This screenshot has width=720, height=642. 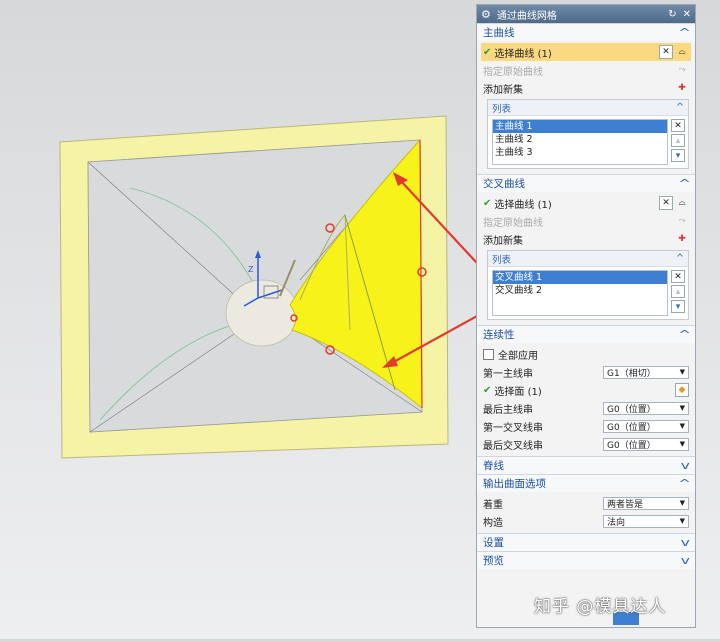 What do you see at coordinates (588, 108) in the screenshot?
I see `primary-list-header: 列表 ^` at bounding box center [588, 108].